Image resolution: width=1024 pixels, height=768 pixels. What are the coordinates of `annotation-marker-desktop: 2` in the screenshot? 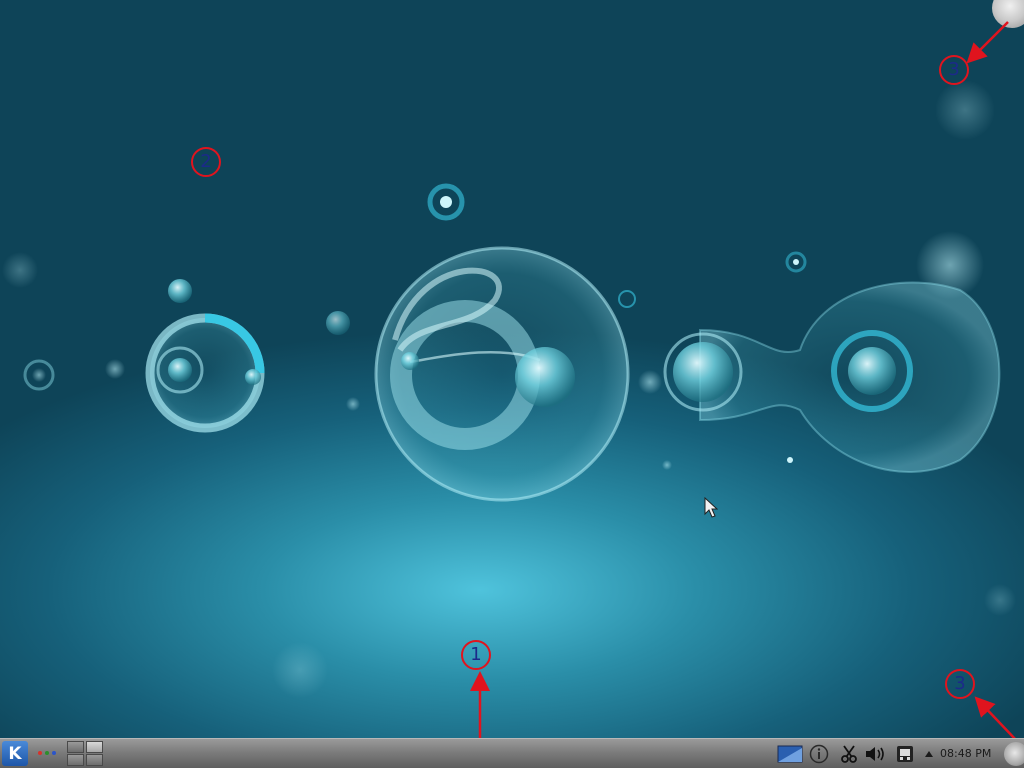 It's located at (206, 162).